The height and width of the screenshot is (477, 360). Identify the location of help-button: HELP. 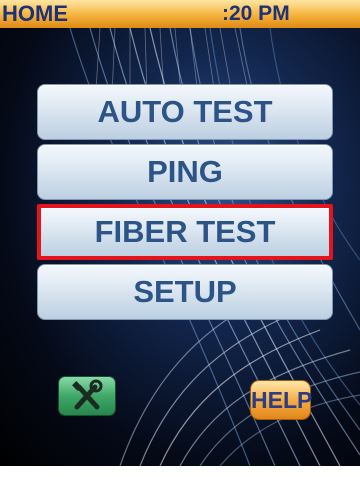
(282, 400).